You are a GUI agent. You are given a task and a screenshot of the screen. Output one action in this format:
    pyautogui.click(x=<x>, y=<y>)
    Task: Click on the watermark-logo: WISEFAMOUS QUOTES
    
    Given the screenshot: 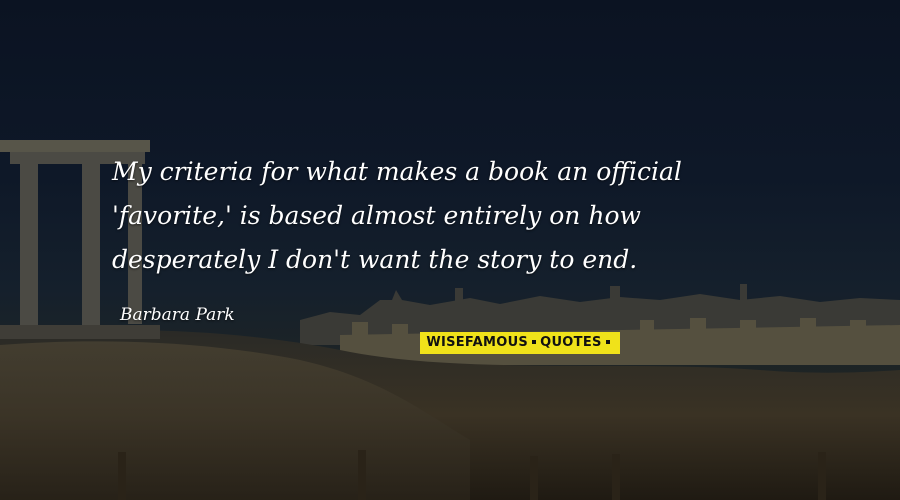 What is the action you would take?
    pyautogui.click(x=520, y=343)
    